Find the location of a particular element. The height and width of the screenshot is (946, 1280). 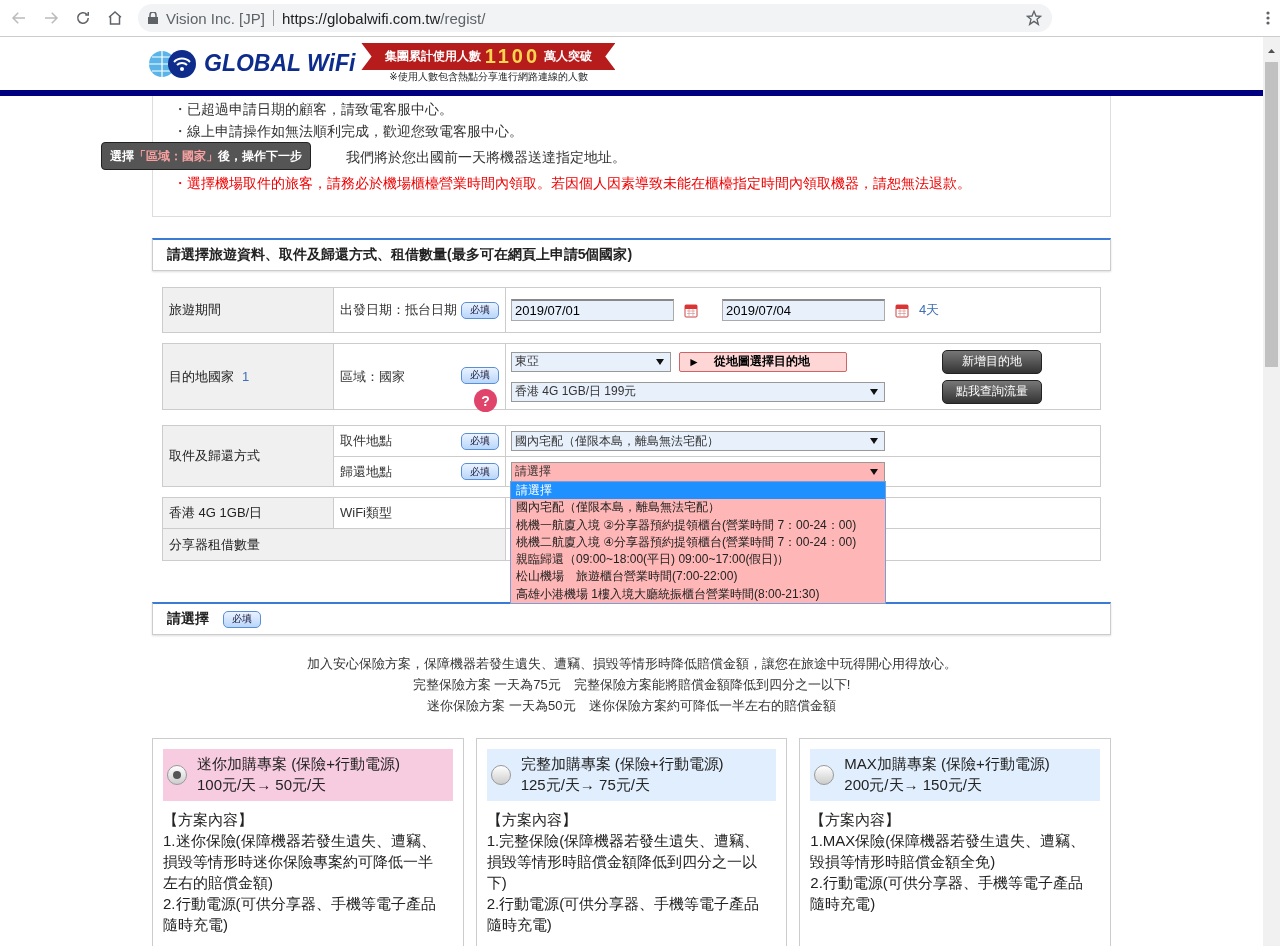

plan-price: 125元/天→ 75元/天 is located at coordinates (585, 785).